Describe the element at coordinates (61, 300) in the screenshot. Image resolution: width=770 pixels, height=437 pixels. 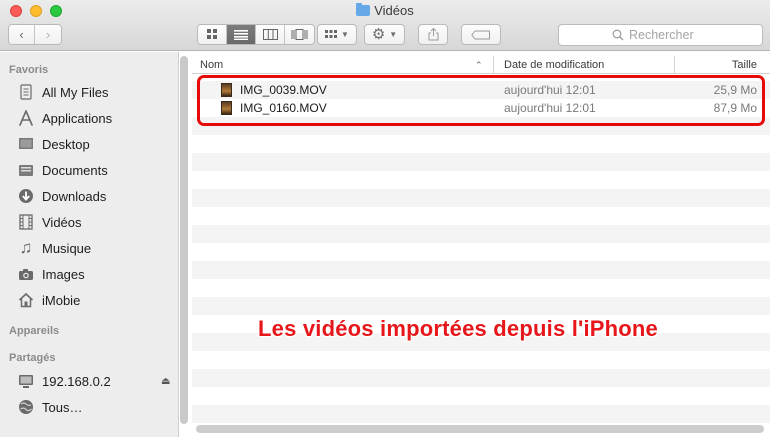
I see `sidebar-item-label: iMobie` at that location.